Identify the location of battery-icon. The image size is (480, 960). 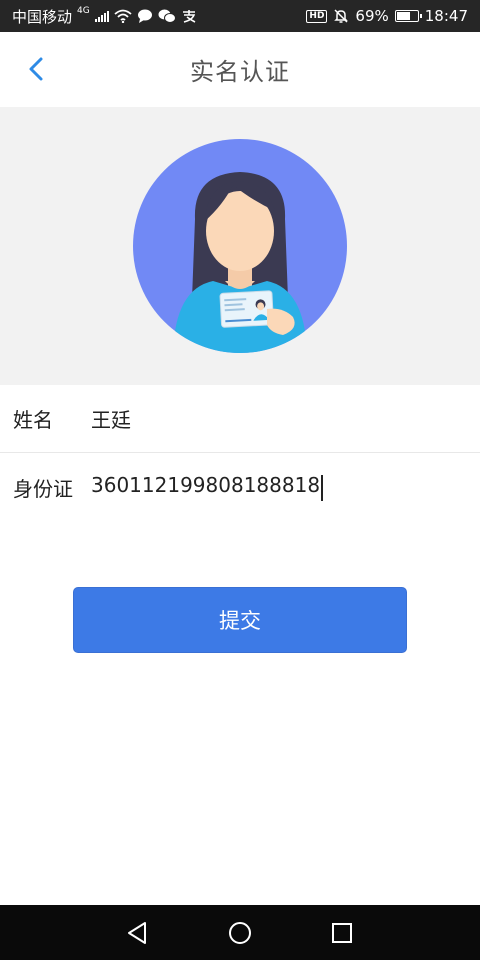
(408, 16).